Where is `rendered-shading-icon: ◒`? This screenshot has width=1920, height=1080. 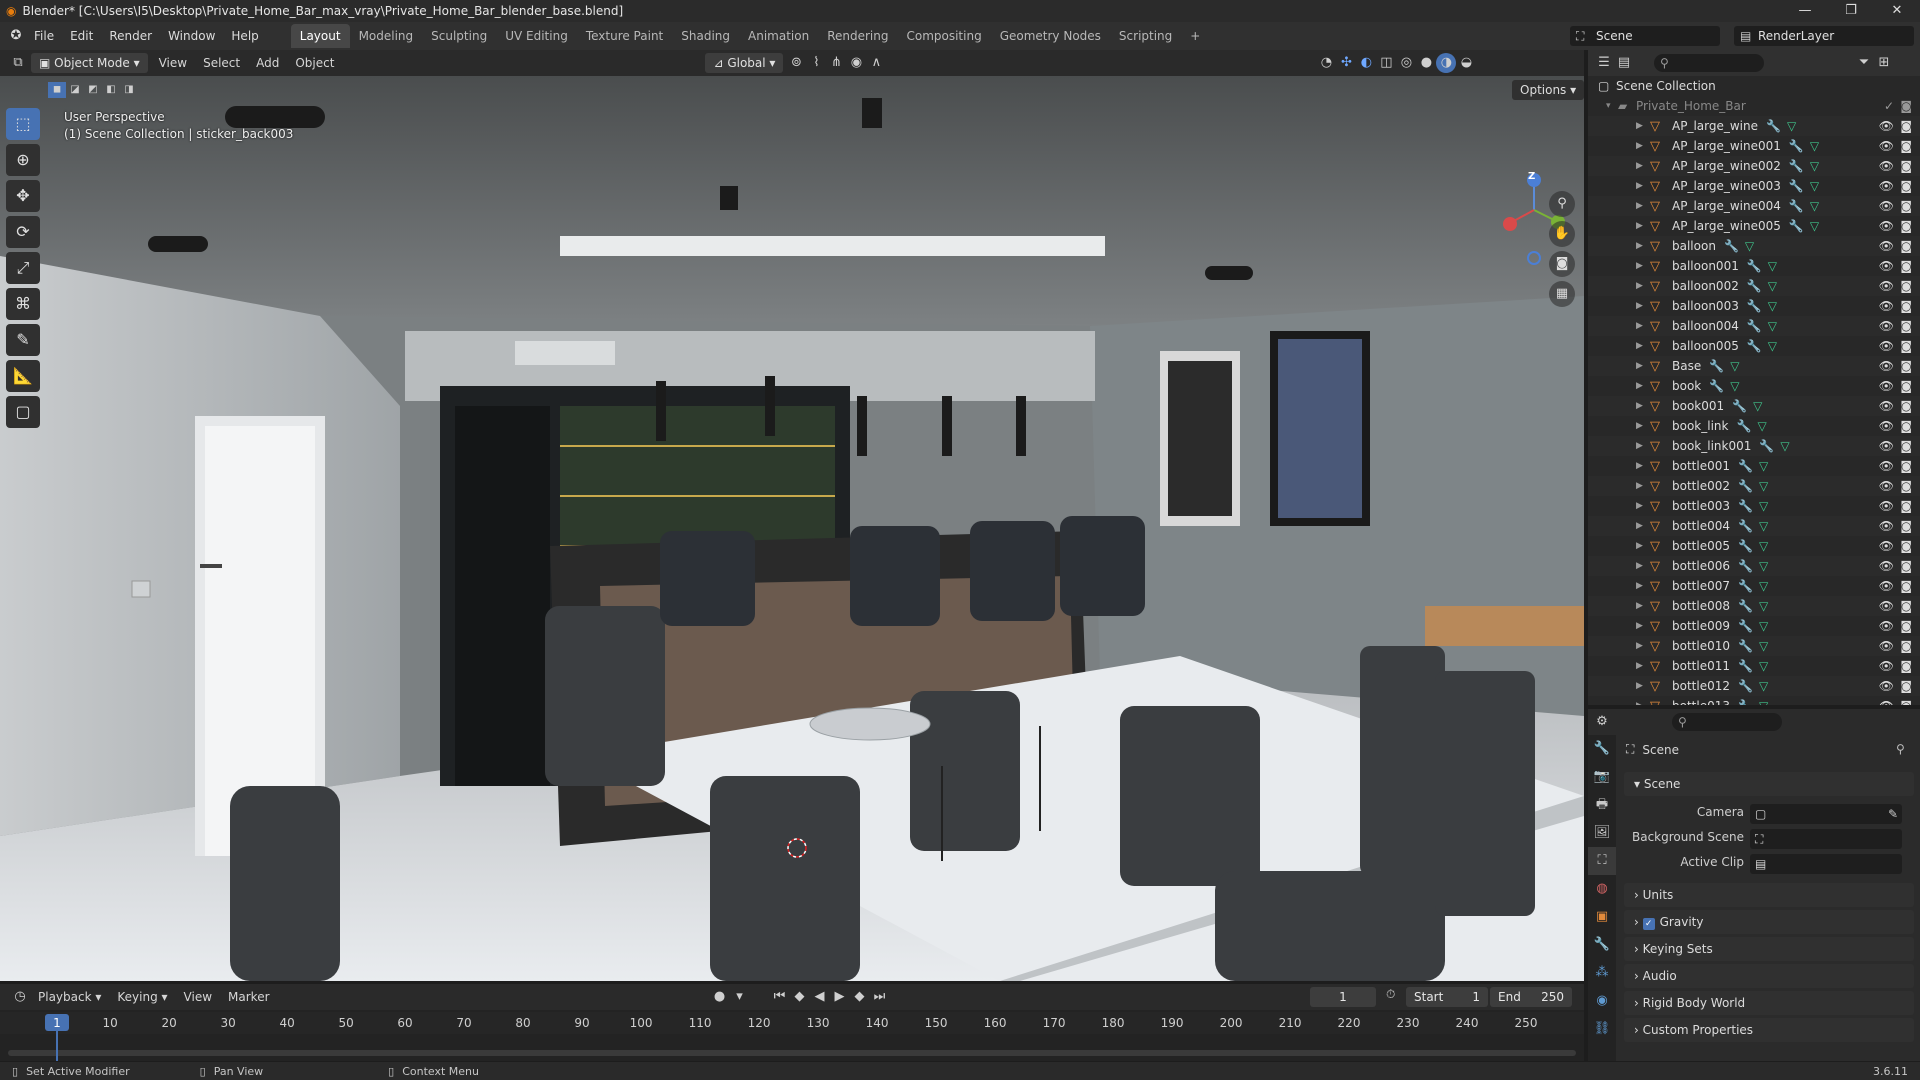 rendered-shading-icon: ◒ is located at coordinates (1466, 63).